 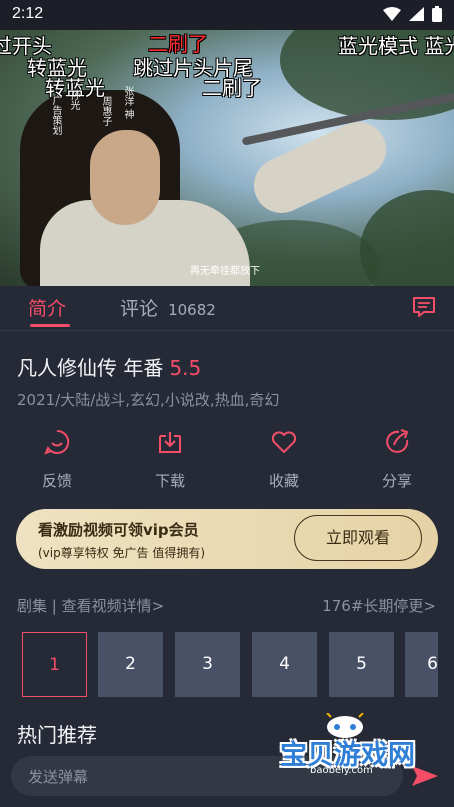 What do you see at coordinates (170, 459) in the screenshot?
I see `download-button: 下载` at bounding box center [170, 459].